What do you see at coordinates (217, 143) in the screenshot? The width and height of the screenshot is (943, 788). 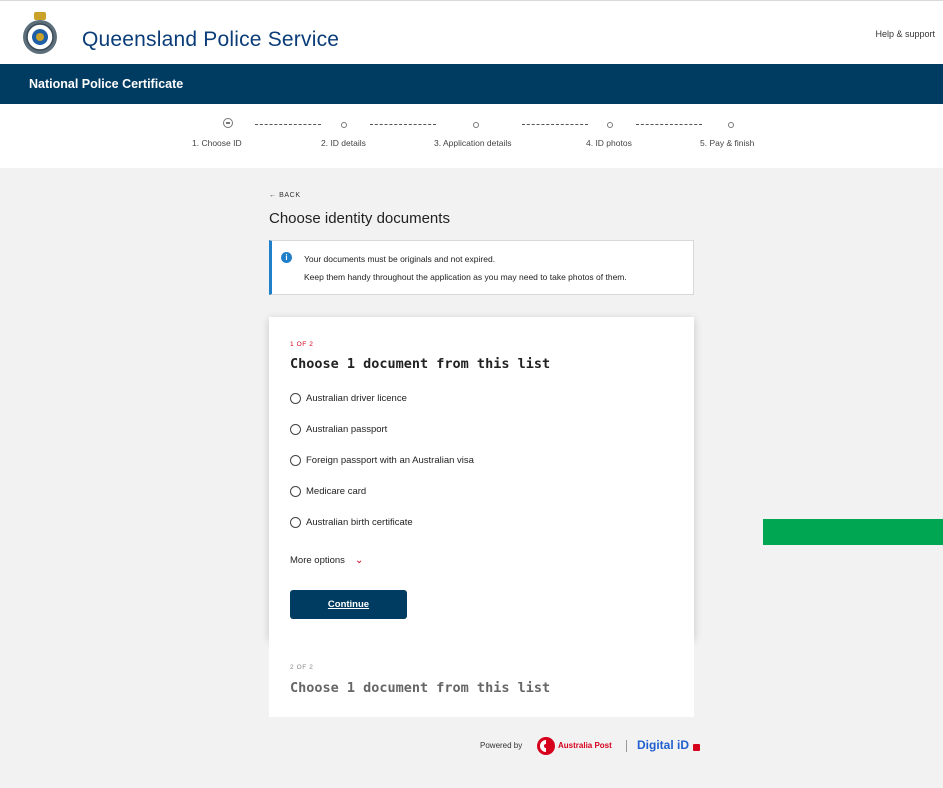 I see `step-label-choose-id: 1. Choose ID` at bounding box center [217, 143].